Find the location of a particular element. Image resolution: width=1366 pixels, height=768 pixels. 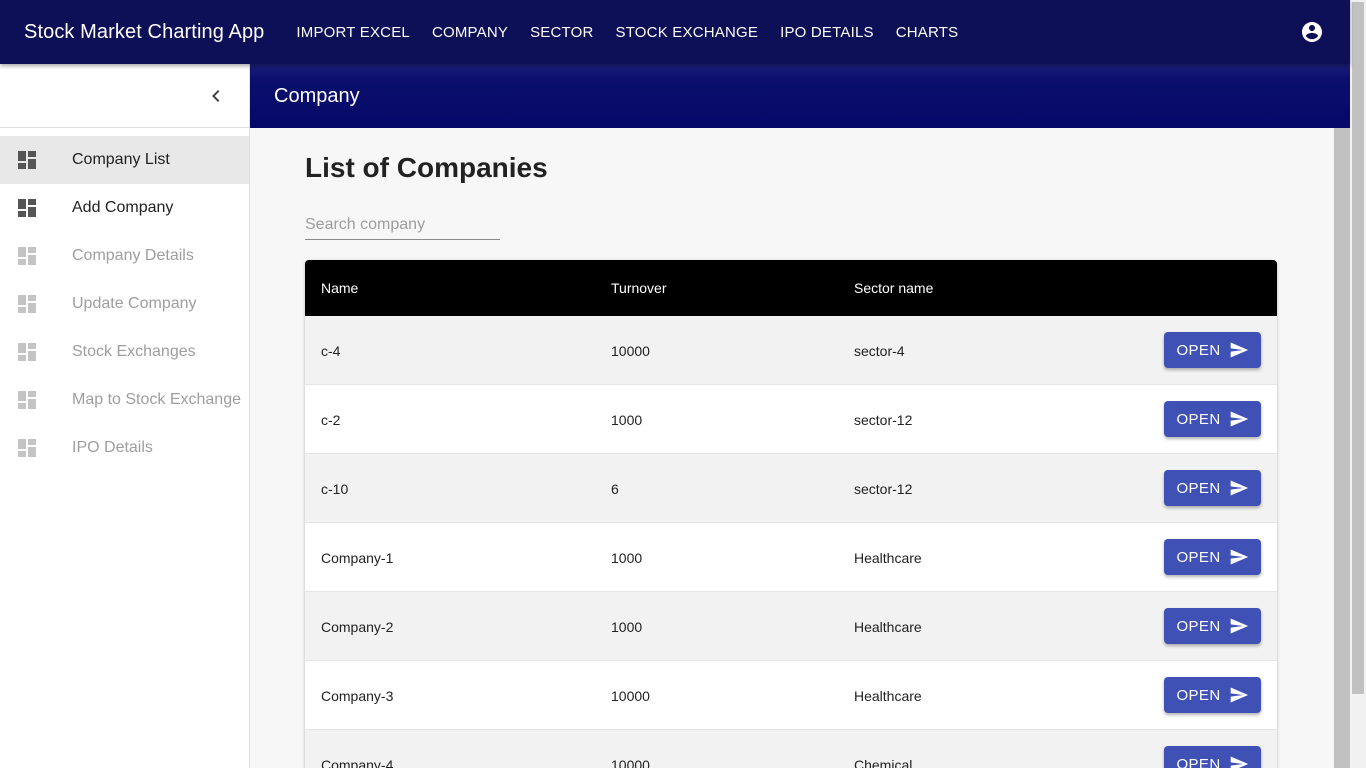

search-input is located at coordinates (402, 225).